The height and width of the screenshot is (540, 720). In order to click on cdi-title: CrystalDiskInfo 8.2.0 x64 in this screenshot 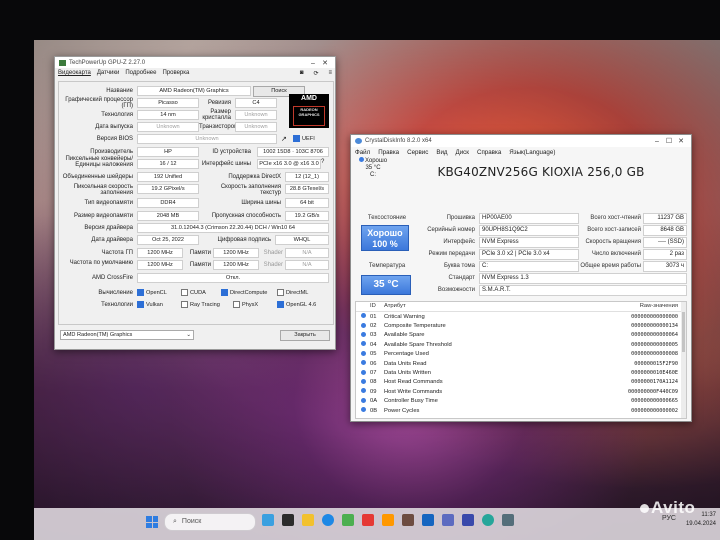, I will do `click(398, 141)`.